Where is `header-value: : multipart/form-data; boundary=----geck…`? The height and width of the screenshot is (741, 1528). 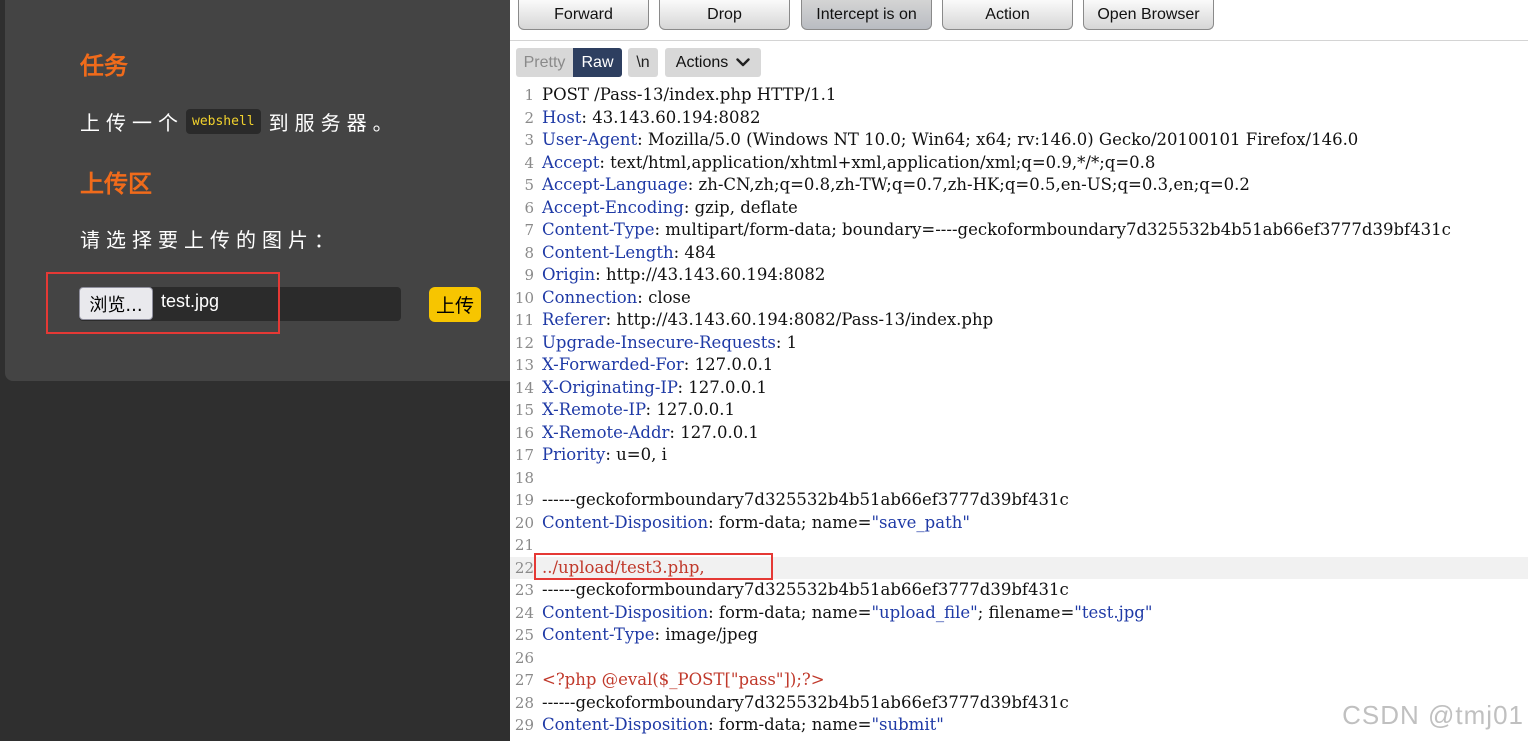 header-value: : multipart/form-data; boundary=----geck… is located at coordinates (1052, 229).